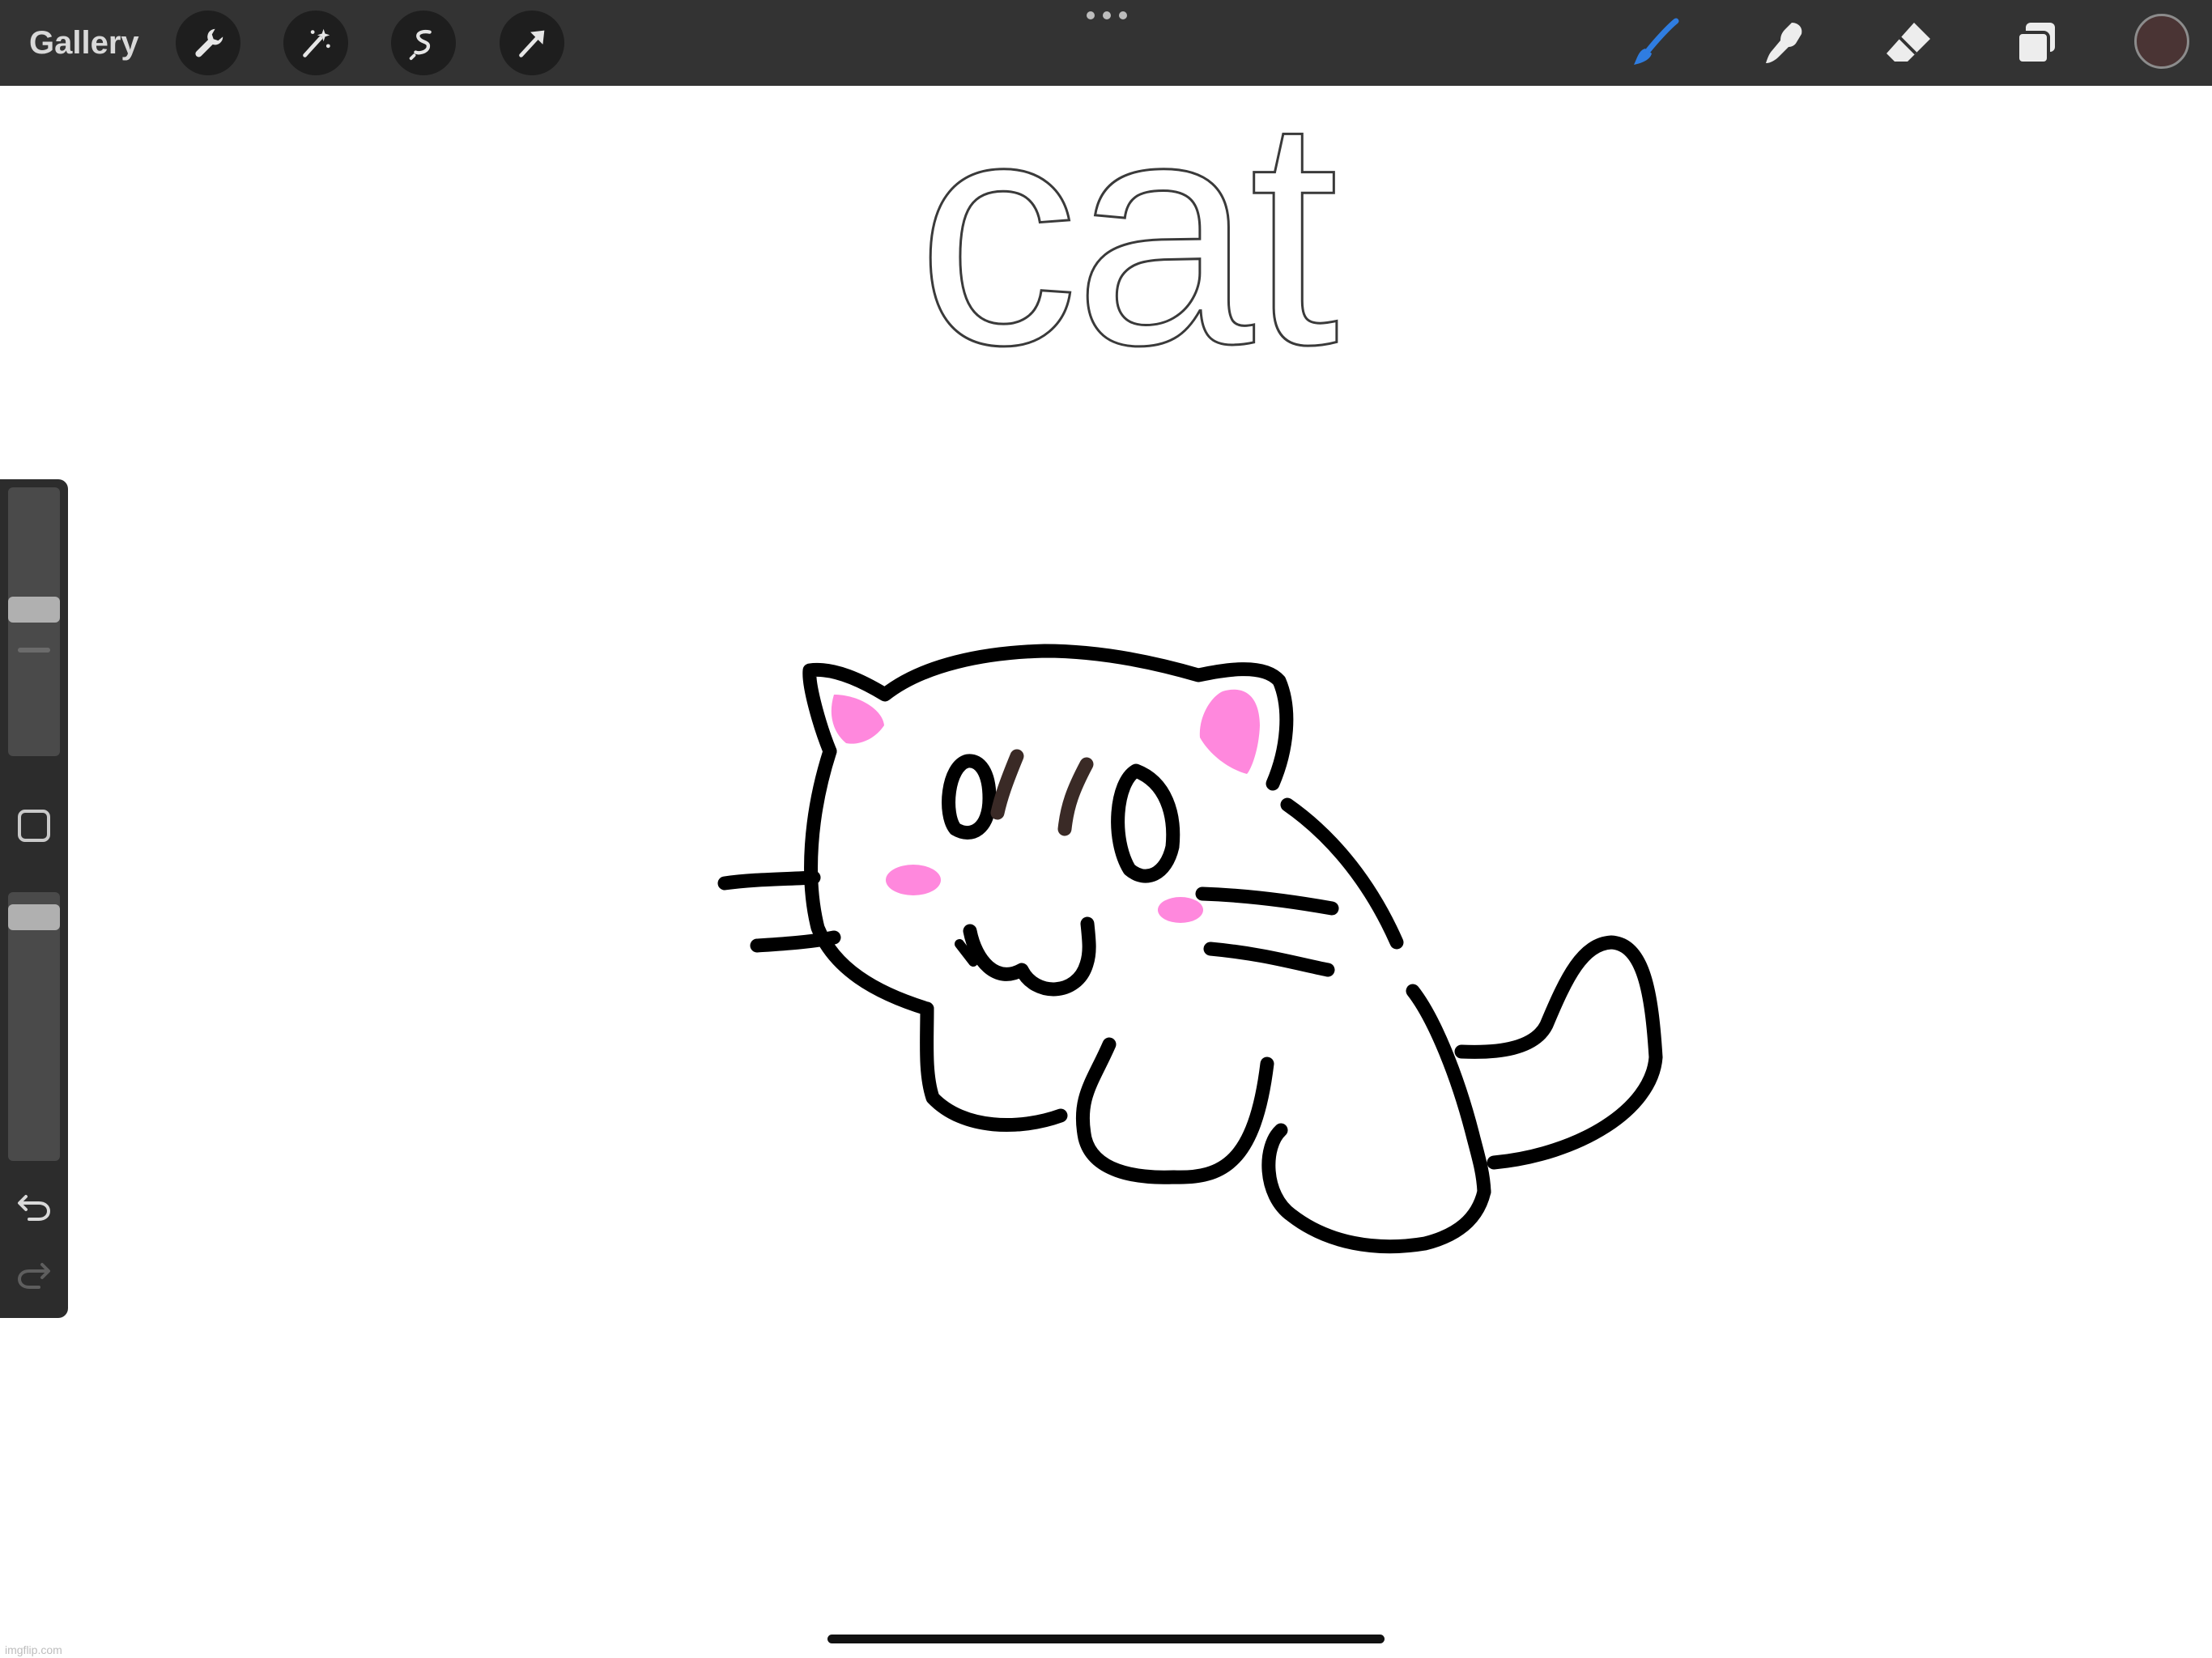 Image resolution: width=2212 pixels, height=1658 pixels. I want to click on gallery-button: Gallery, so click(84, 43).